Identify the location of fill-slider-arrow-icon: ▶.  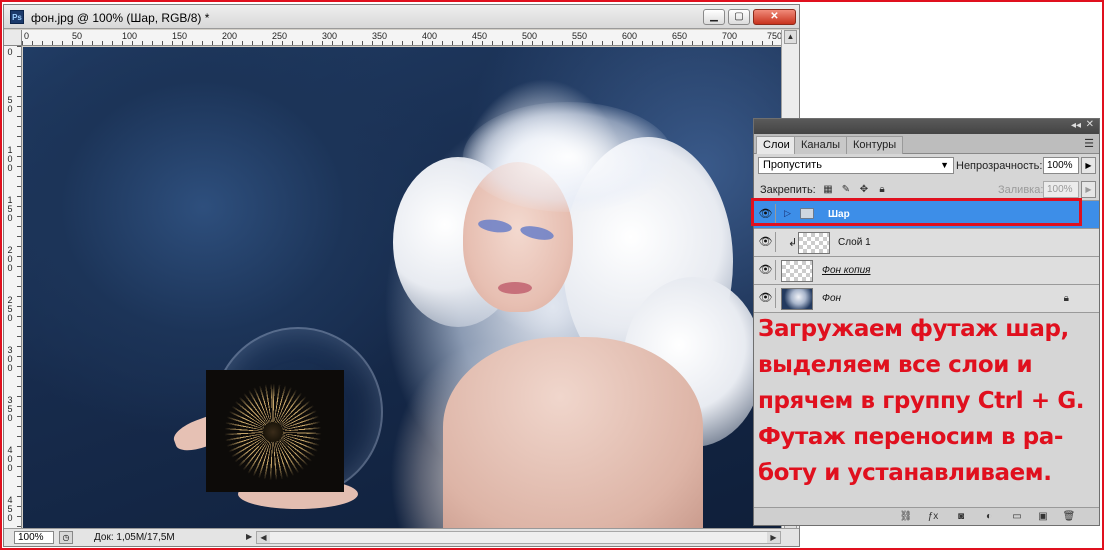
(1088, 189).